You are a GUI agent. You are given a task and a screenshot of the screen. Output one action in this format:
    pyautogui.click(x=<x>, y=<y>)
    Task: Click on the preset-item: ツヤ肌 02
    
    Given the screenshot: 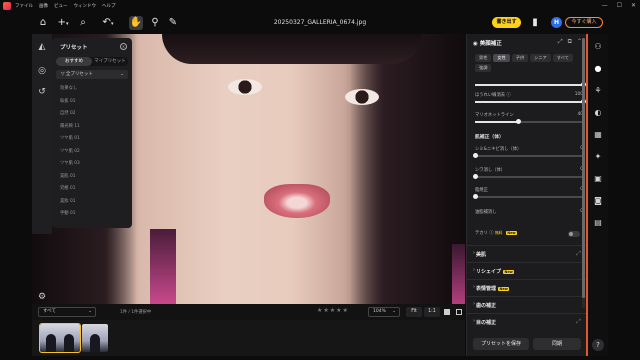 What is the action you would take?
    pyautogui.click(x=95, y=154)
    